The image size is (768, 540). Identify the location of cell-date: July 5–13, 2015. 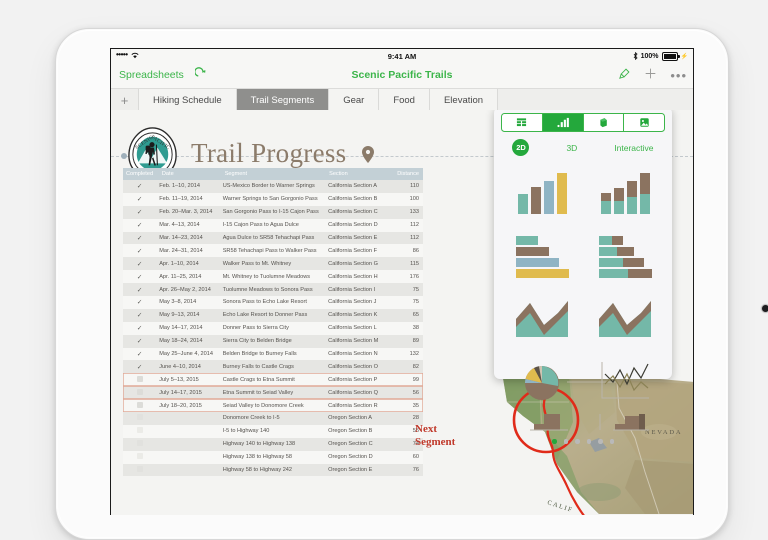
(189, 380).